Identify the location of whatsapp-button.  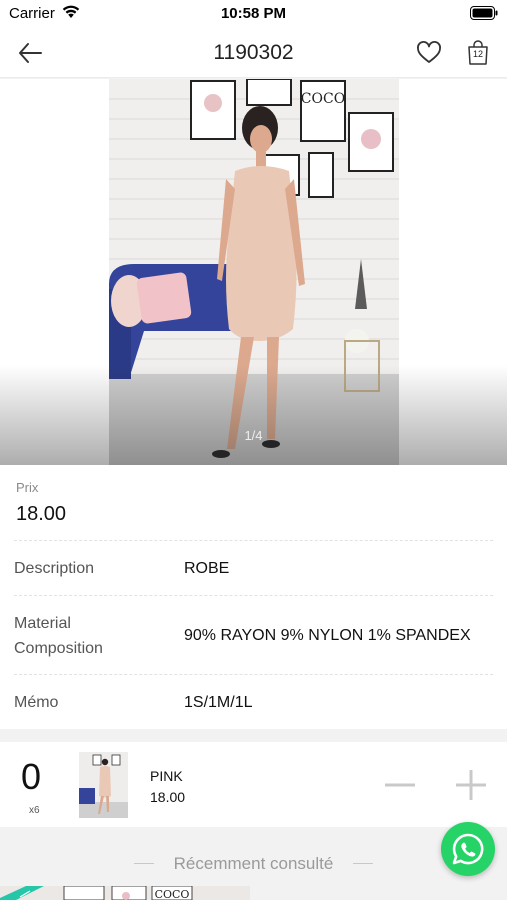
(468, 849).